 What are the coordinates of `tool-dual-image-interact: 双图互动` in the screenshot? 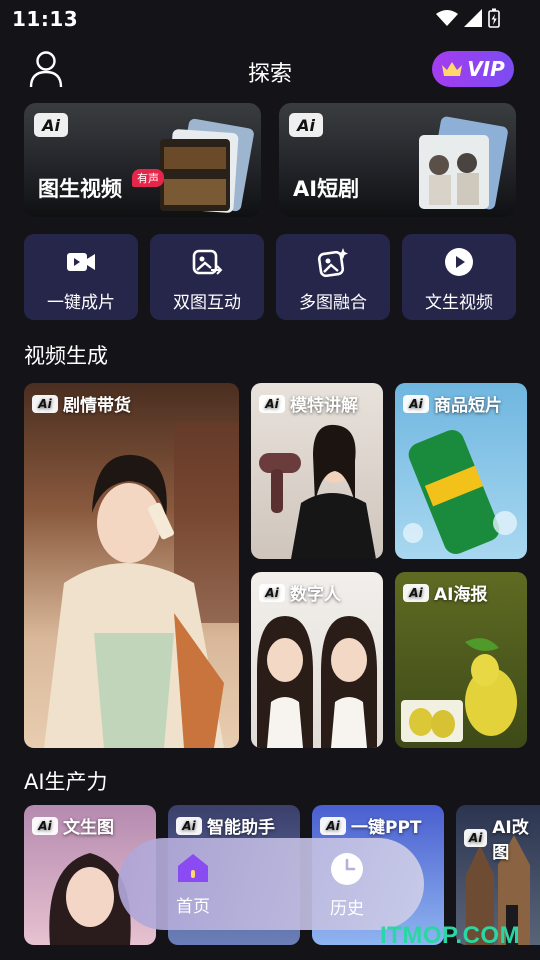 It's located at (207, 277).